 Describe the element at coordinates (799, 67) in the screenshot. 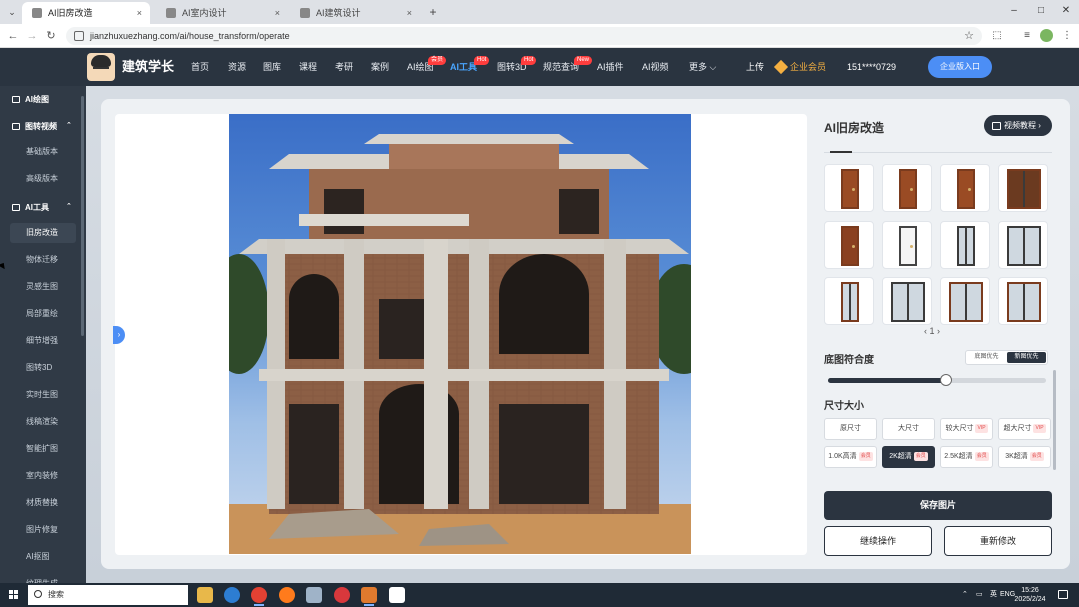

I see `vip-link: 企业会员` at that location.